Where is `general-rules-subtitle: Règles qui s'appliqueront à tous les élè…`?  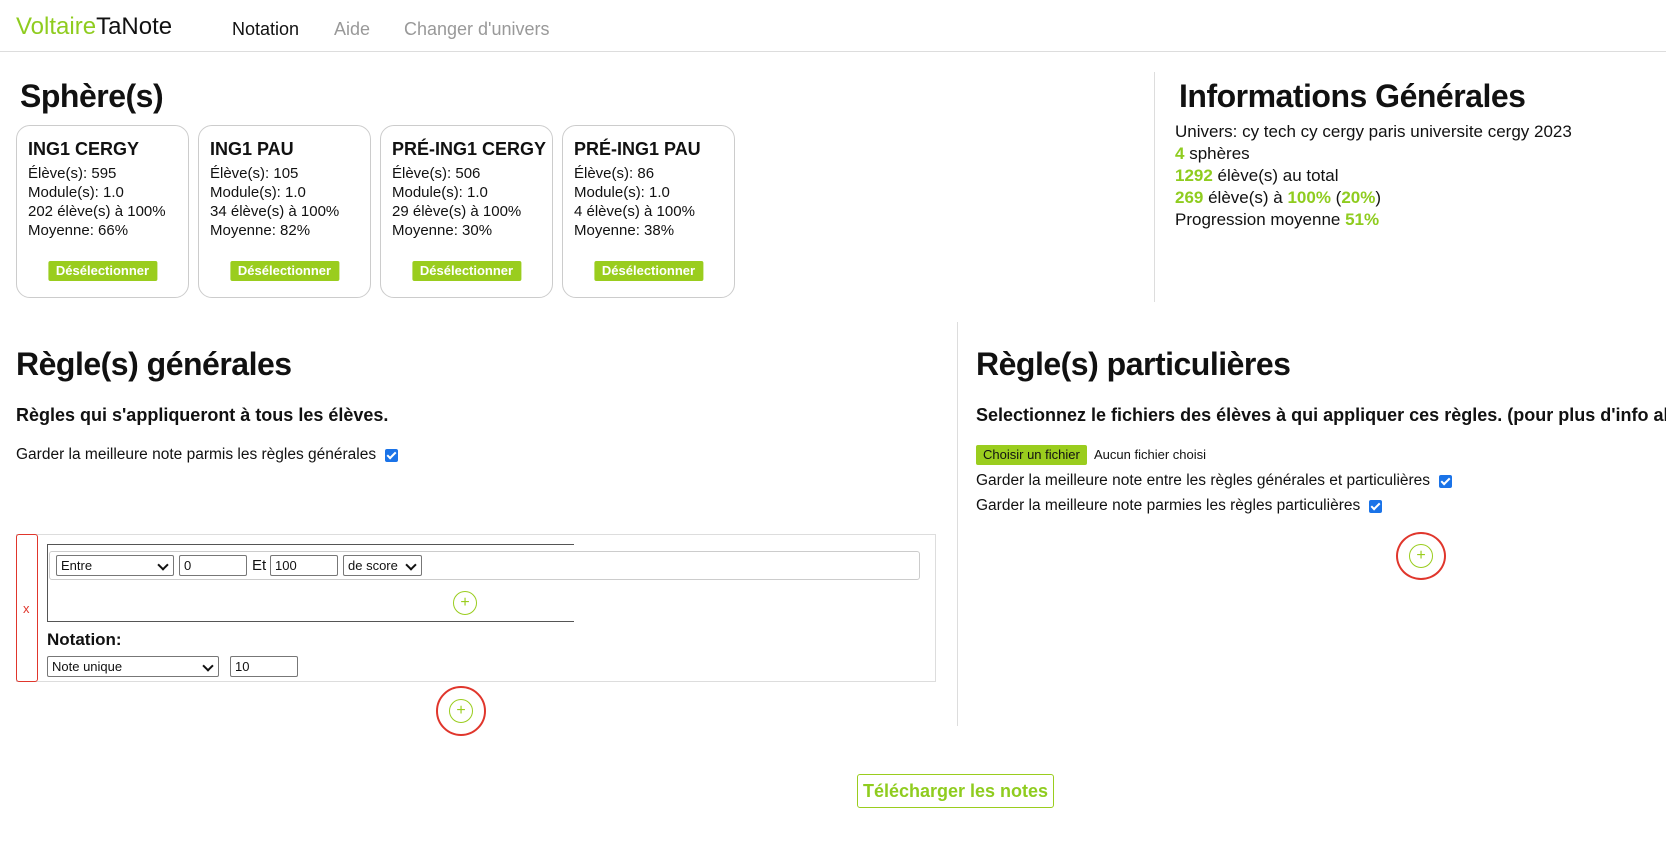 general-rules-subtitle: Règles qui s'appliqueront à tous les élè… is located at coordinates (202, 415).